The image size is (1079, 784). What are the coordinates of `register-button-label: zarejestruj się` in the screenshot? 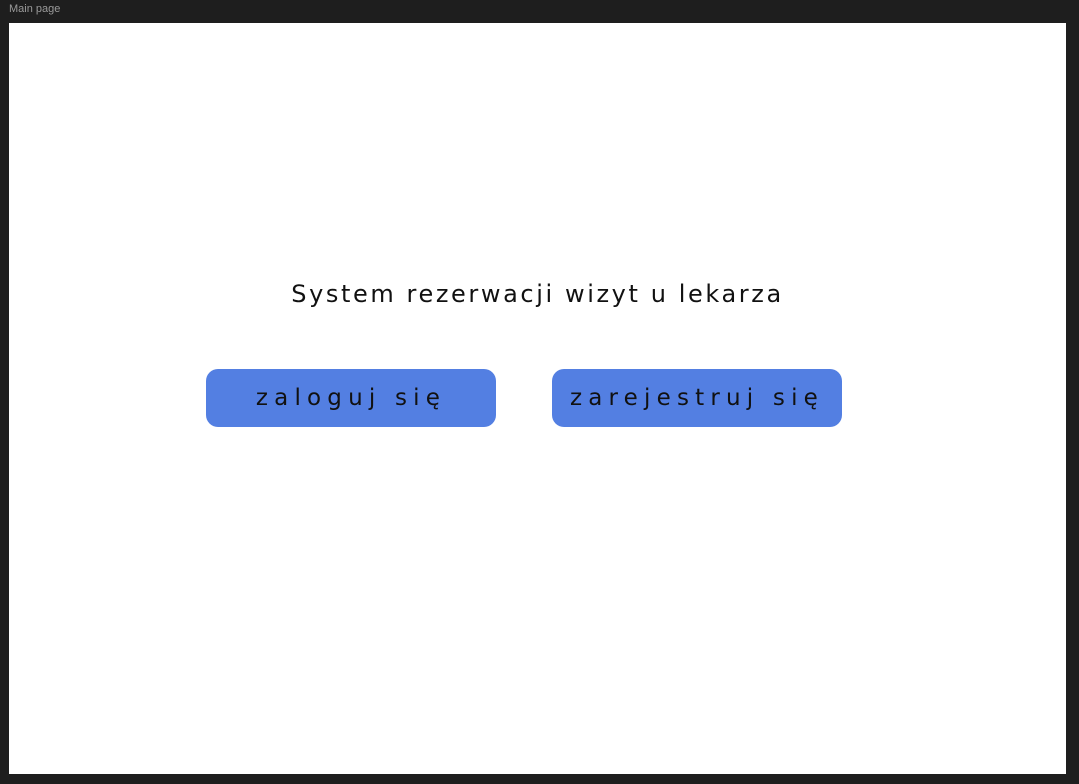 It's located at (697, 398).